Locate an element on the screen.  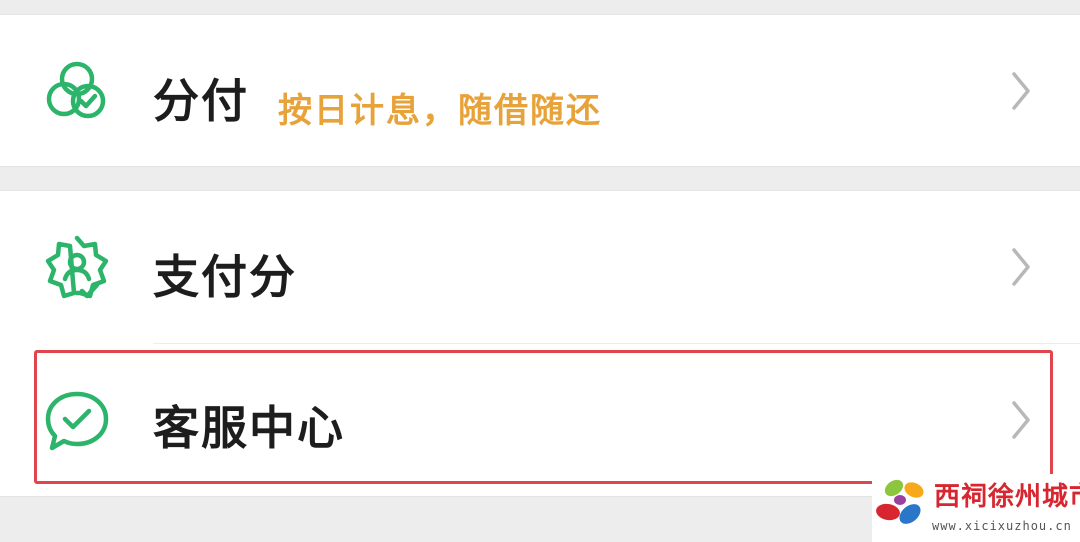
row-subtitle: 按日计息，随借随还 is located at coordinates (440, 111).